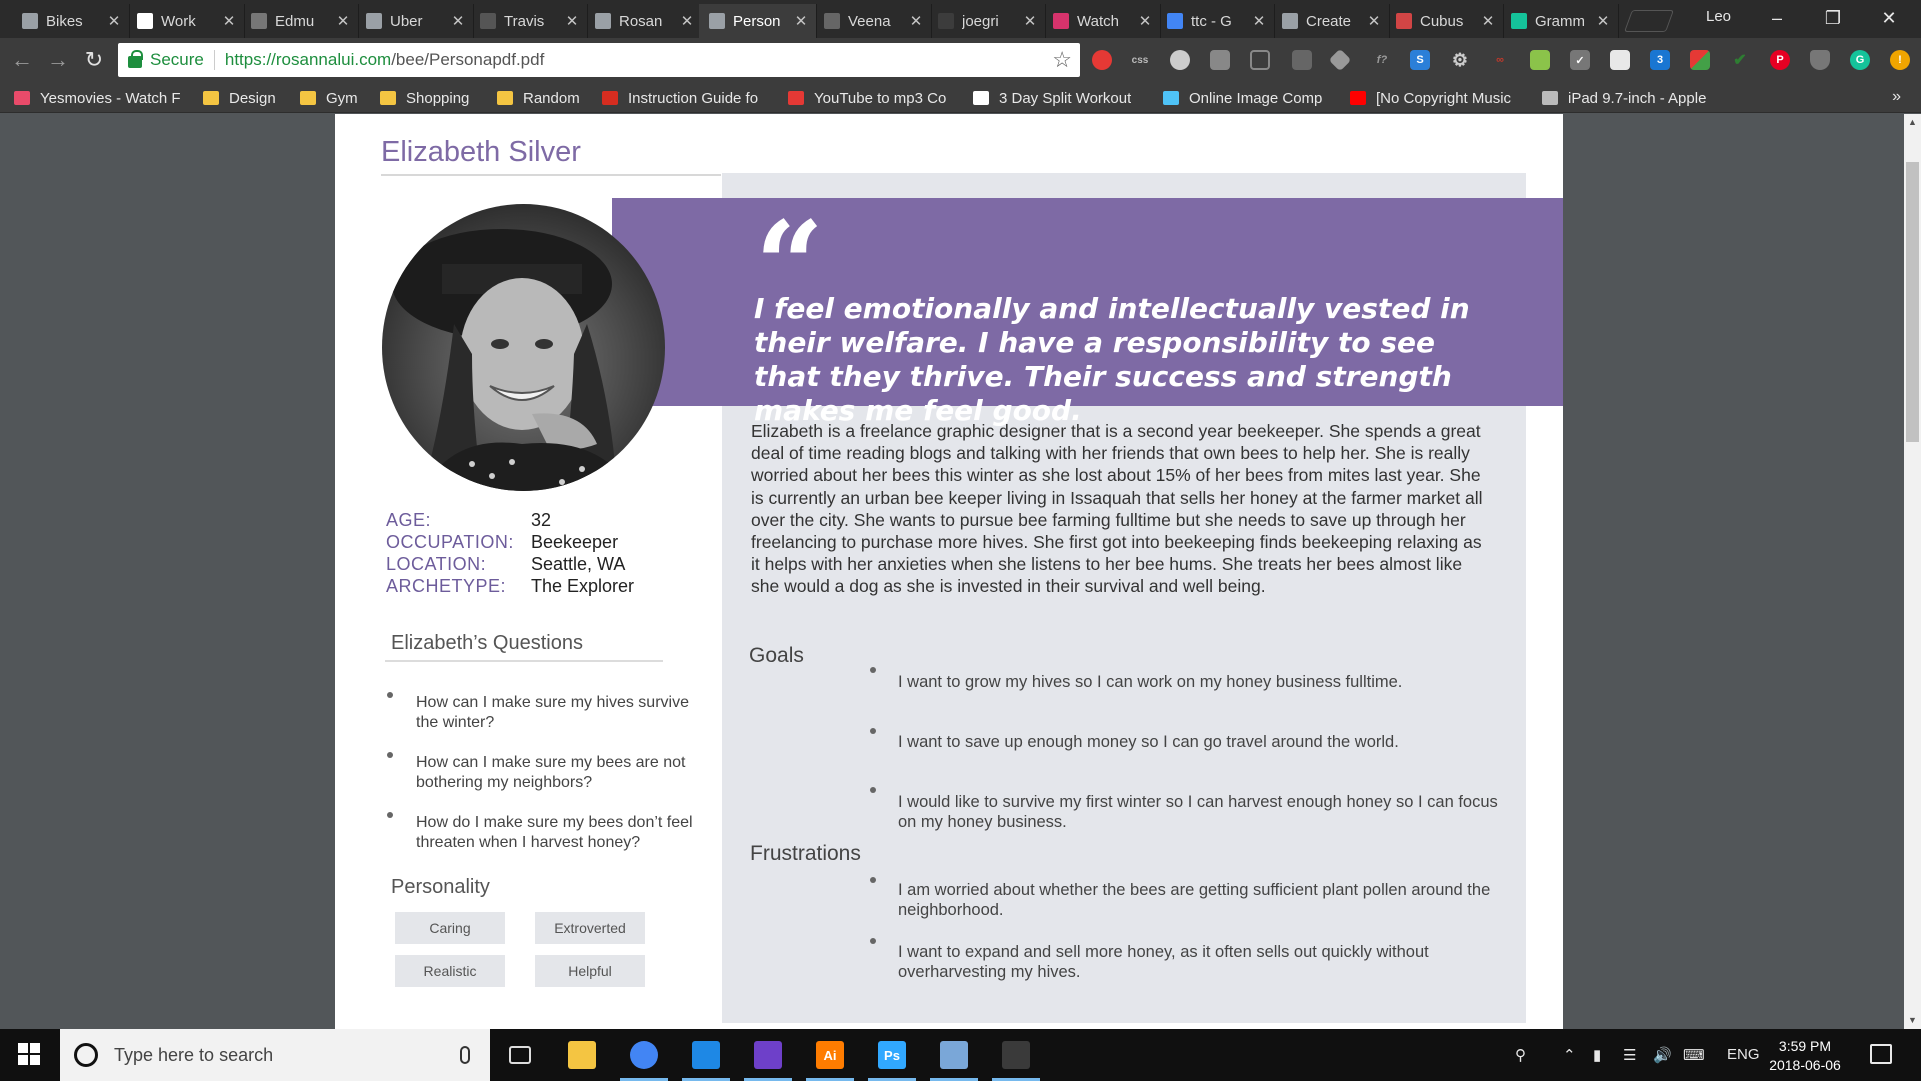  What do you see at coordinates (520, 1055) in the screenshot?
I see `taskbar-app-task-view` at bounding box center [520, 1055].